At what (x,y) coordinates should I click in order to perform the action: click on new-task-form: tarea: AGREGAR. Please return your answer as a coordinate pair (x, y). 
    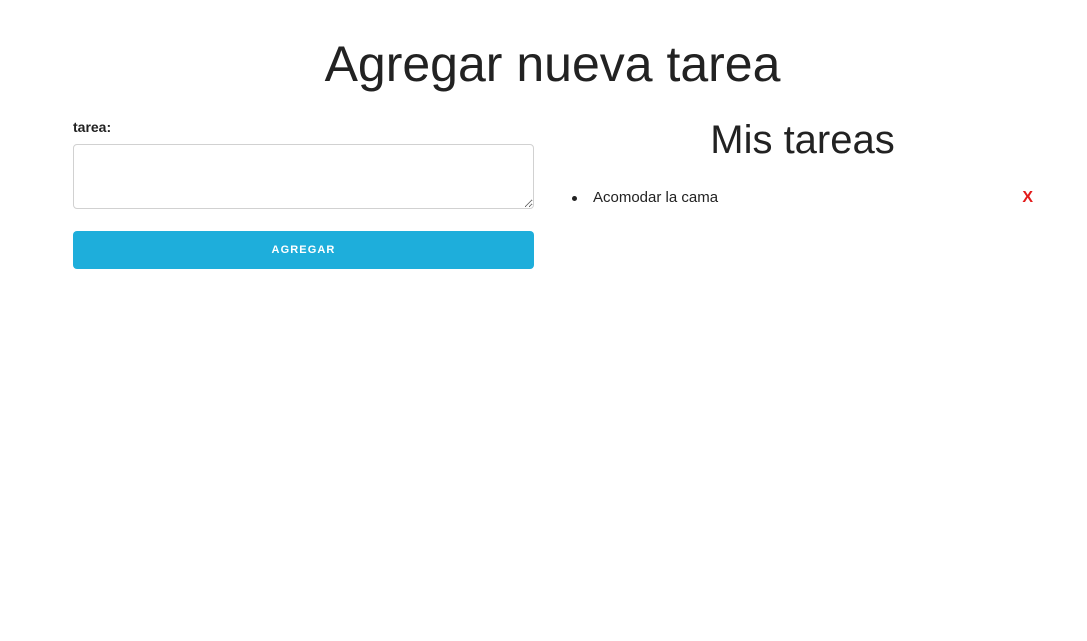
    Looking at the image, I should click on (303, 193).